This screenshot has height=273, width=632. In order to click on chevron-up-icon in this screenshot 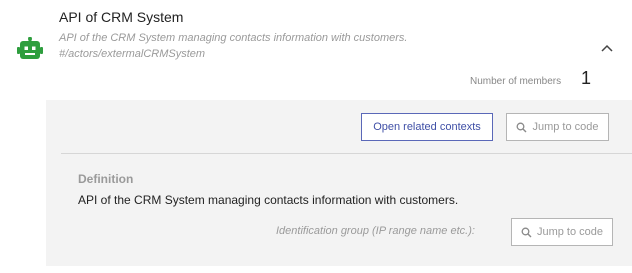, I will do `click(607, 48)`.